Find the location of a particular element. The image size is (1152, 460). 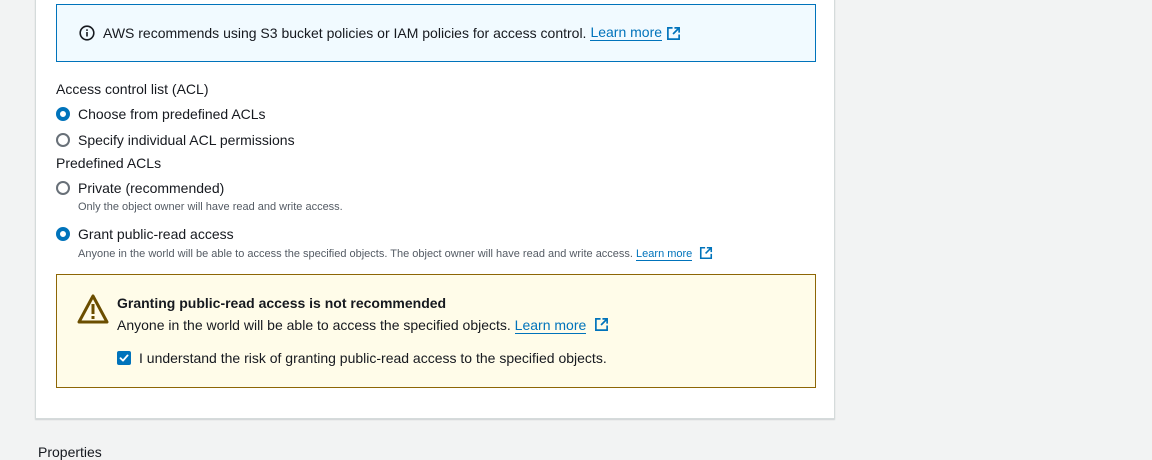

radio-private: Private (recommended) is located at coordinates (140, 188).